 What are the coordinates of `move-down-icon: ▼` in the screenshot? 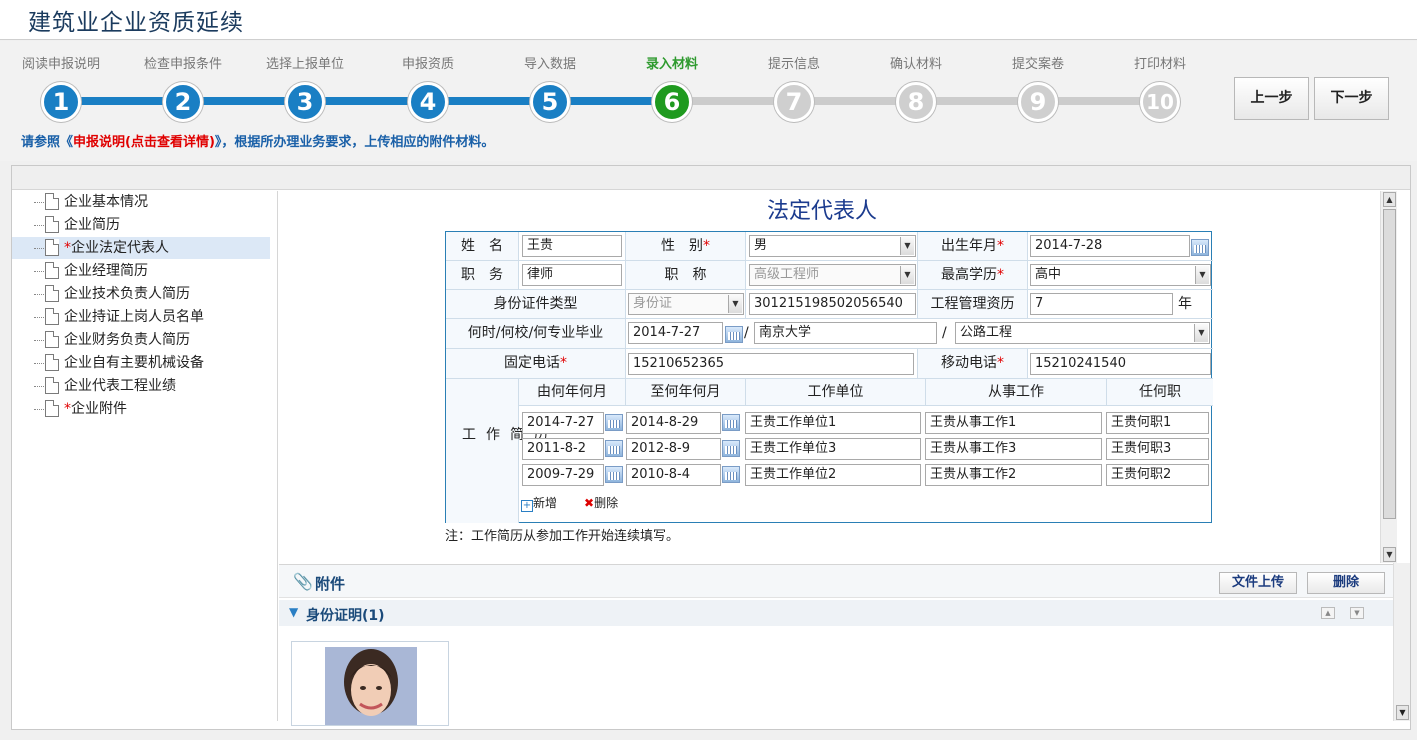 It's located at (1357, 613).